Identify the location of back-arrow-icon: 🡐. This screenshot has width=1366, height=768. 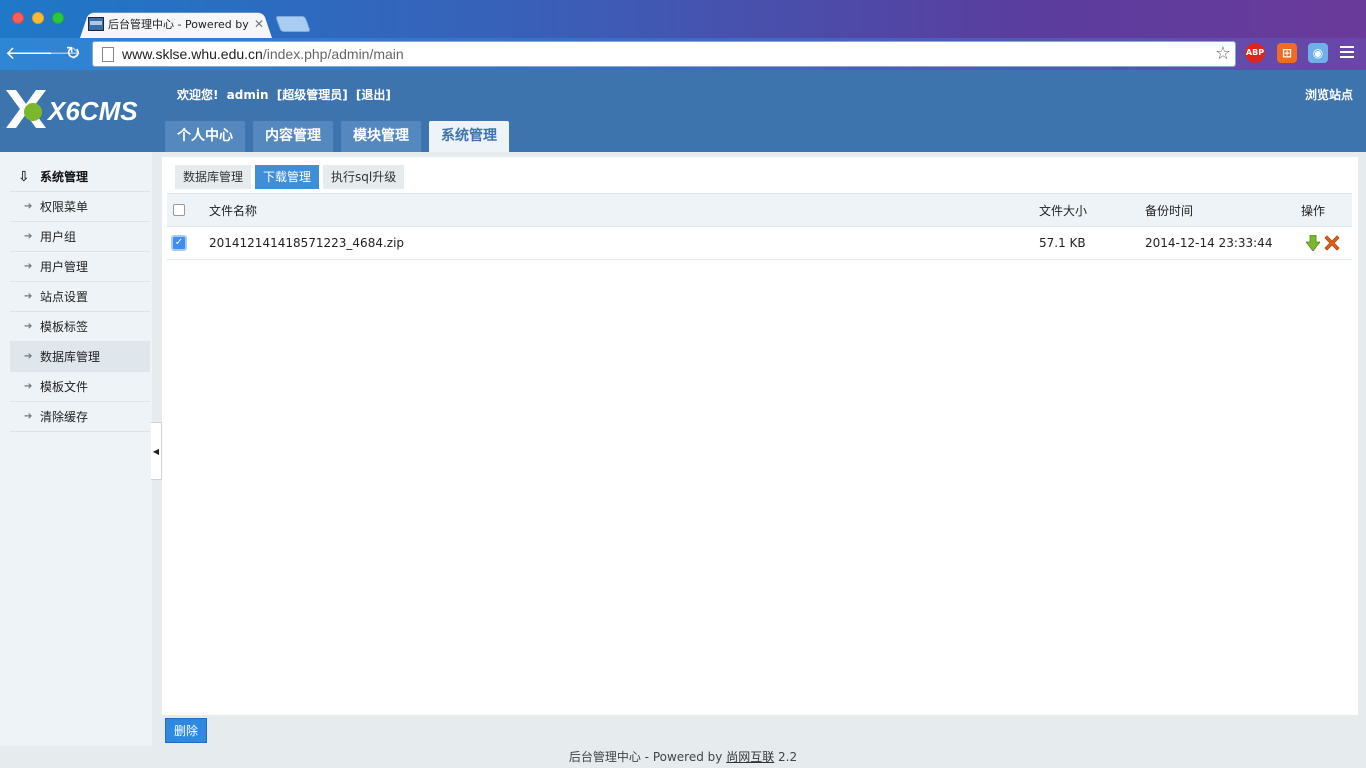
(29, 54).